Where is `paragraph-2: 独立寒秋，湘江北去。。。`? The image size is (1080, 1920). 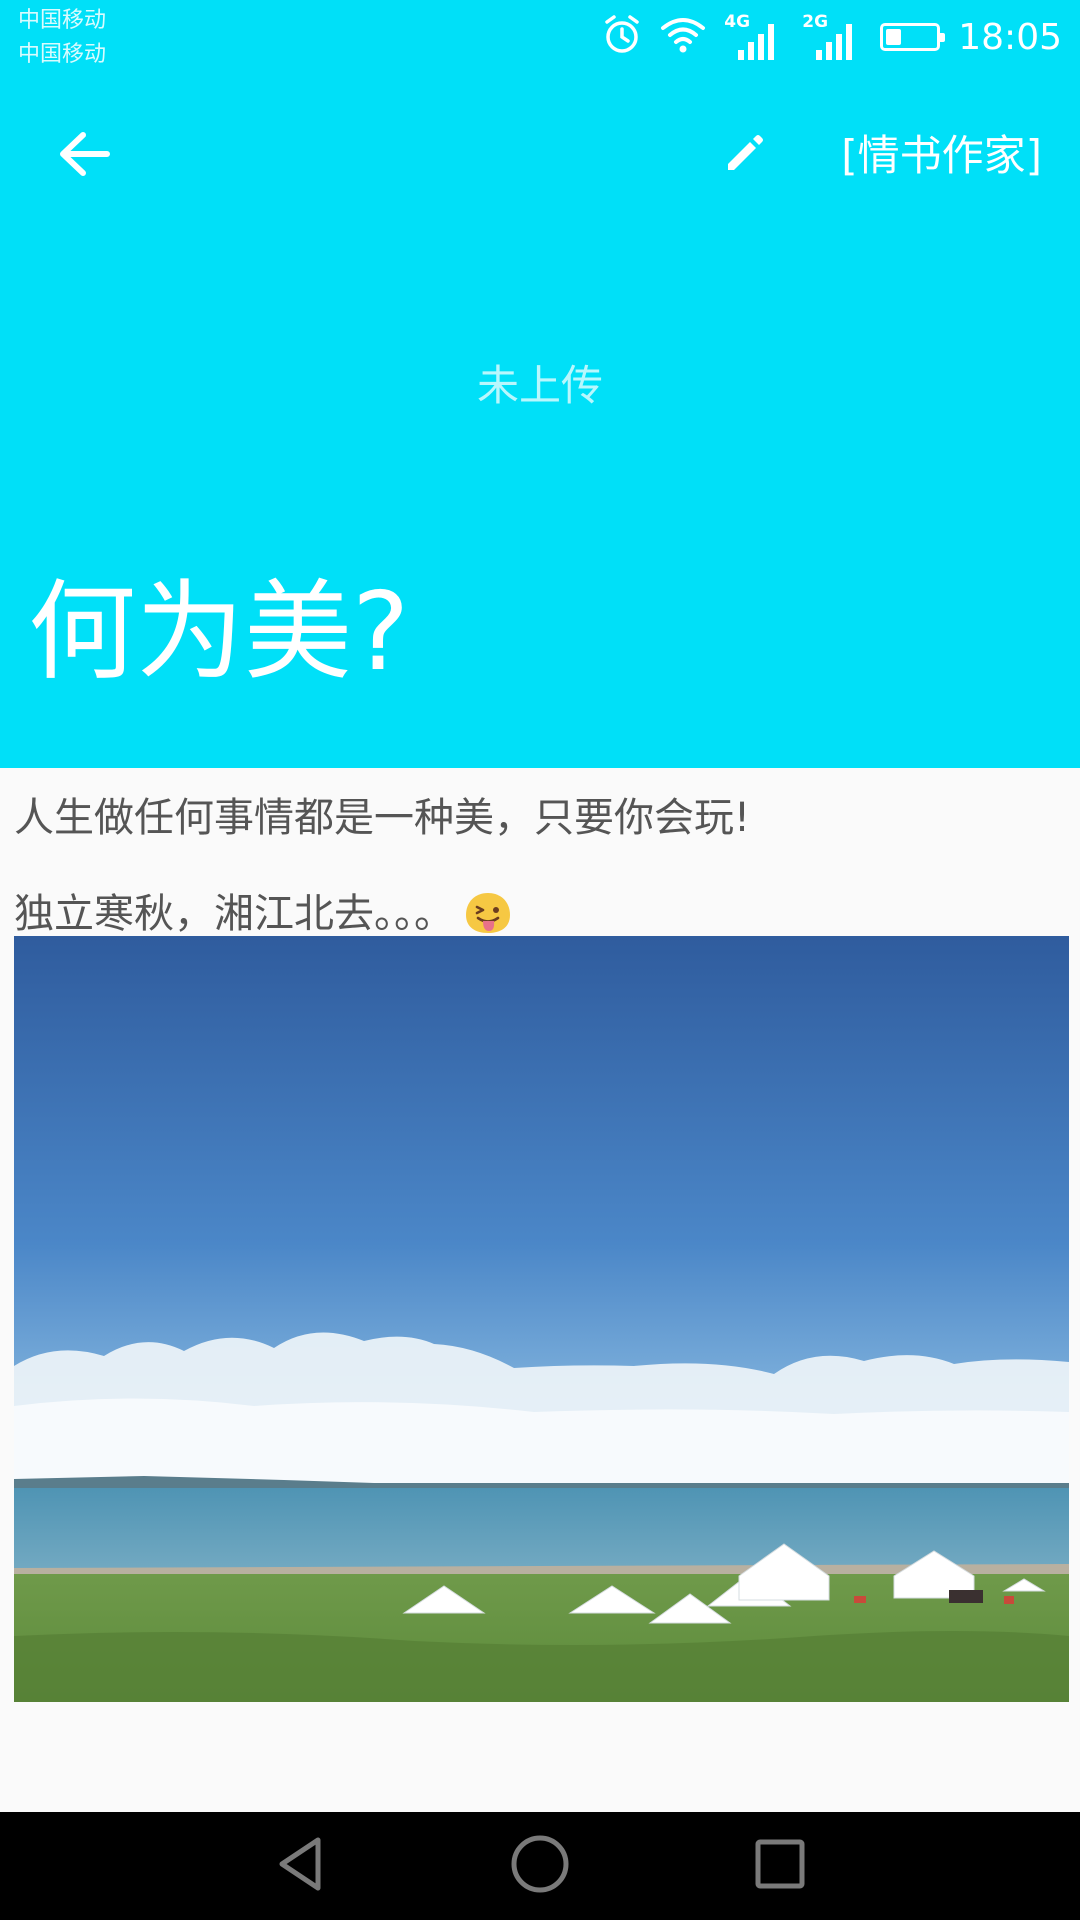
paragraph-2: 独立寒秋，湘江北去。。。 is located at coordinates (263, 914).